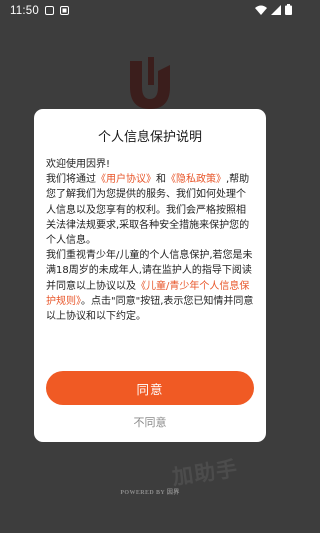  I want to click on battery-icon, so click(288, 11).